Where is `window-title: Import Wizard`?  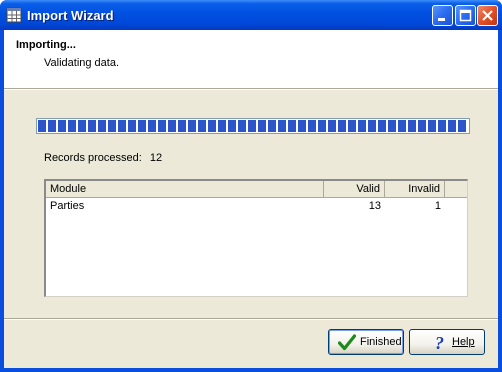
window-title: Import Wizard is located at coordinates (70, 15).